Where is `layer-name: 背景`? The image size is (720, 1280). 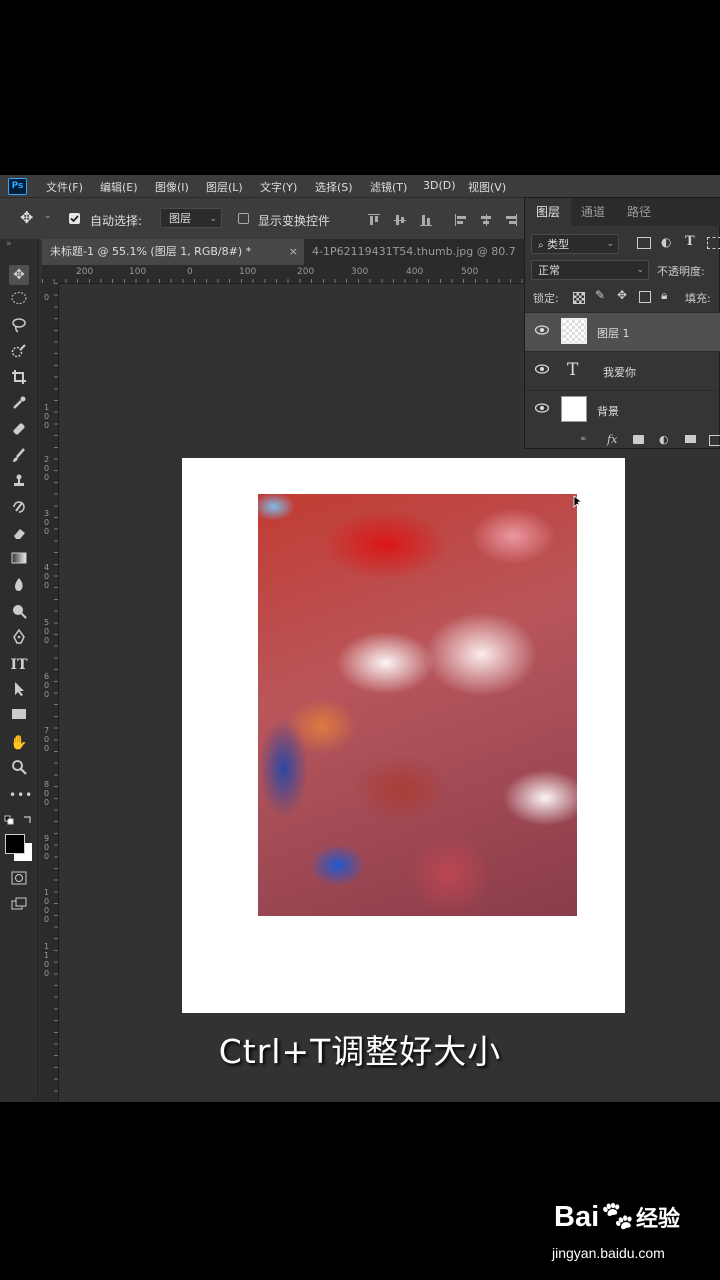 layer-name: 背景 is located at coordinates (608, 411).